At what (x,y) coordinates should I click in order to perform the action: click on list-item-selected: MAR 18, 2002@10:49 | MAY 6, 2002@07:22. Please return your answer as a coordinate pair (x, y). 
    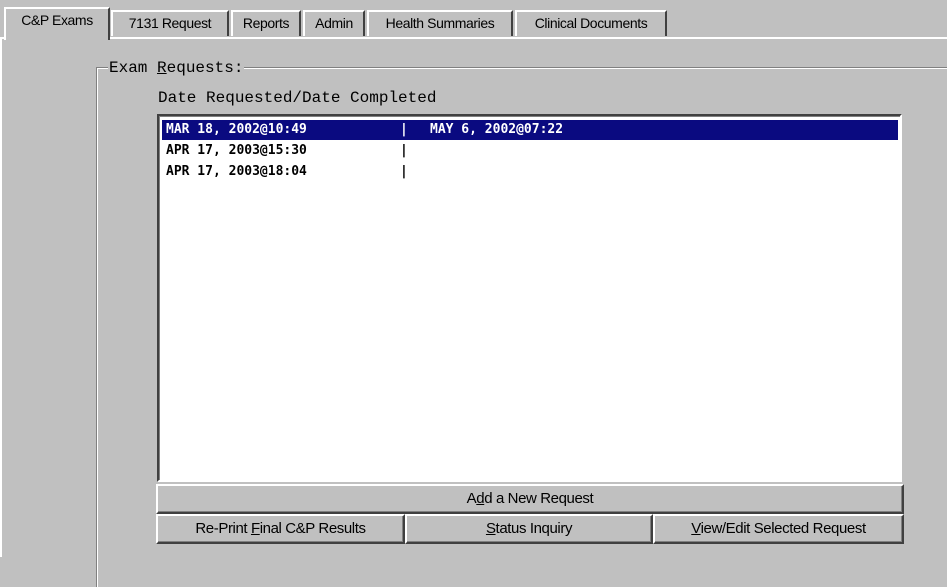
    Looking at the image, I should click on (530, 130).